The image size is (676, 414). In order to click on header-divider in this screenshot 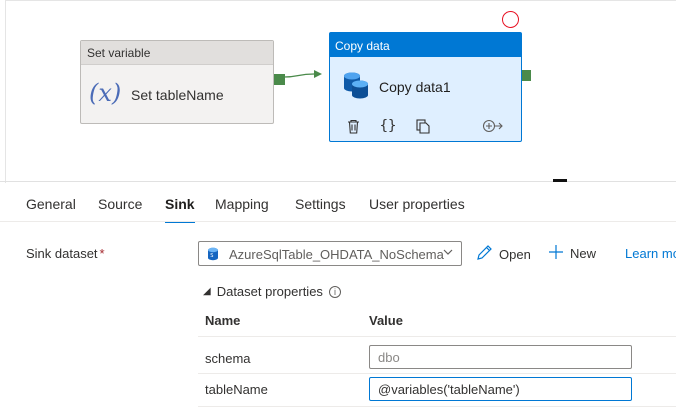, I will do `click(437, 336)`.